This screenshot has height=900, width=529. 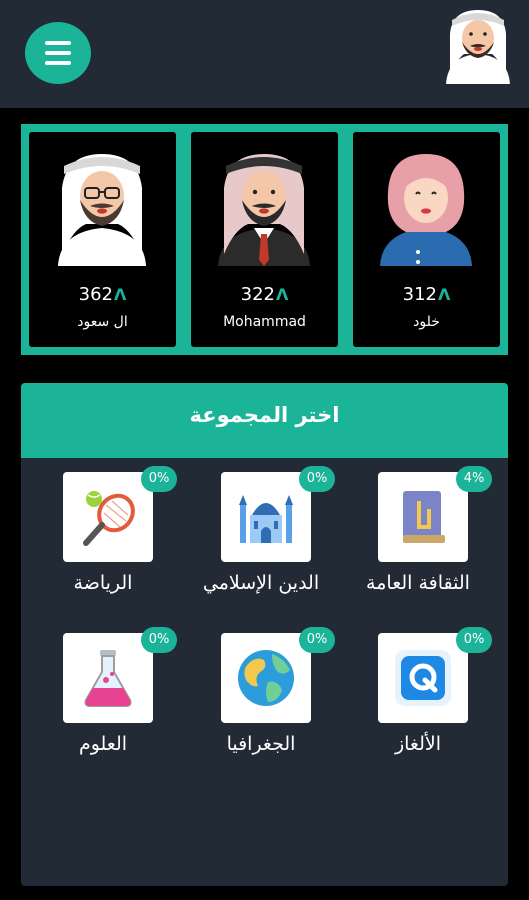 What do you see at coordinates (418, 744) in the screenshot?
I see `category-label: الألغاز` at bounding box center [418, 744].